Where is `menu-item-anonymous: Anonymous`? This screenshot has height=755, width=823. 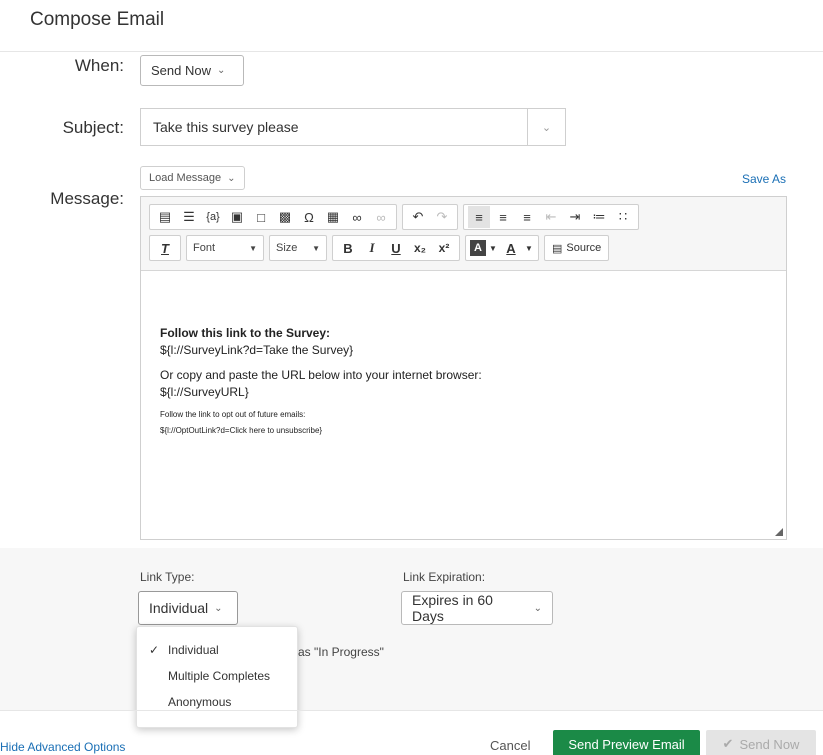
menu-item-anonymous: Anonymous is located at coordinates (217, 702).